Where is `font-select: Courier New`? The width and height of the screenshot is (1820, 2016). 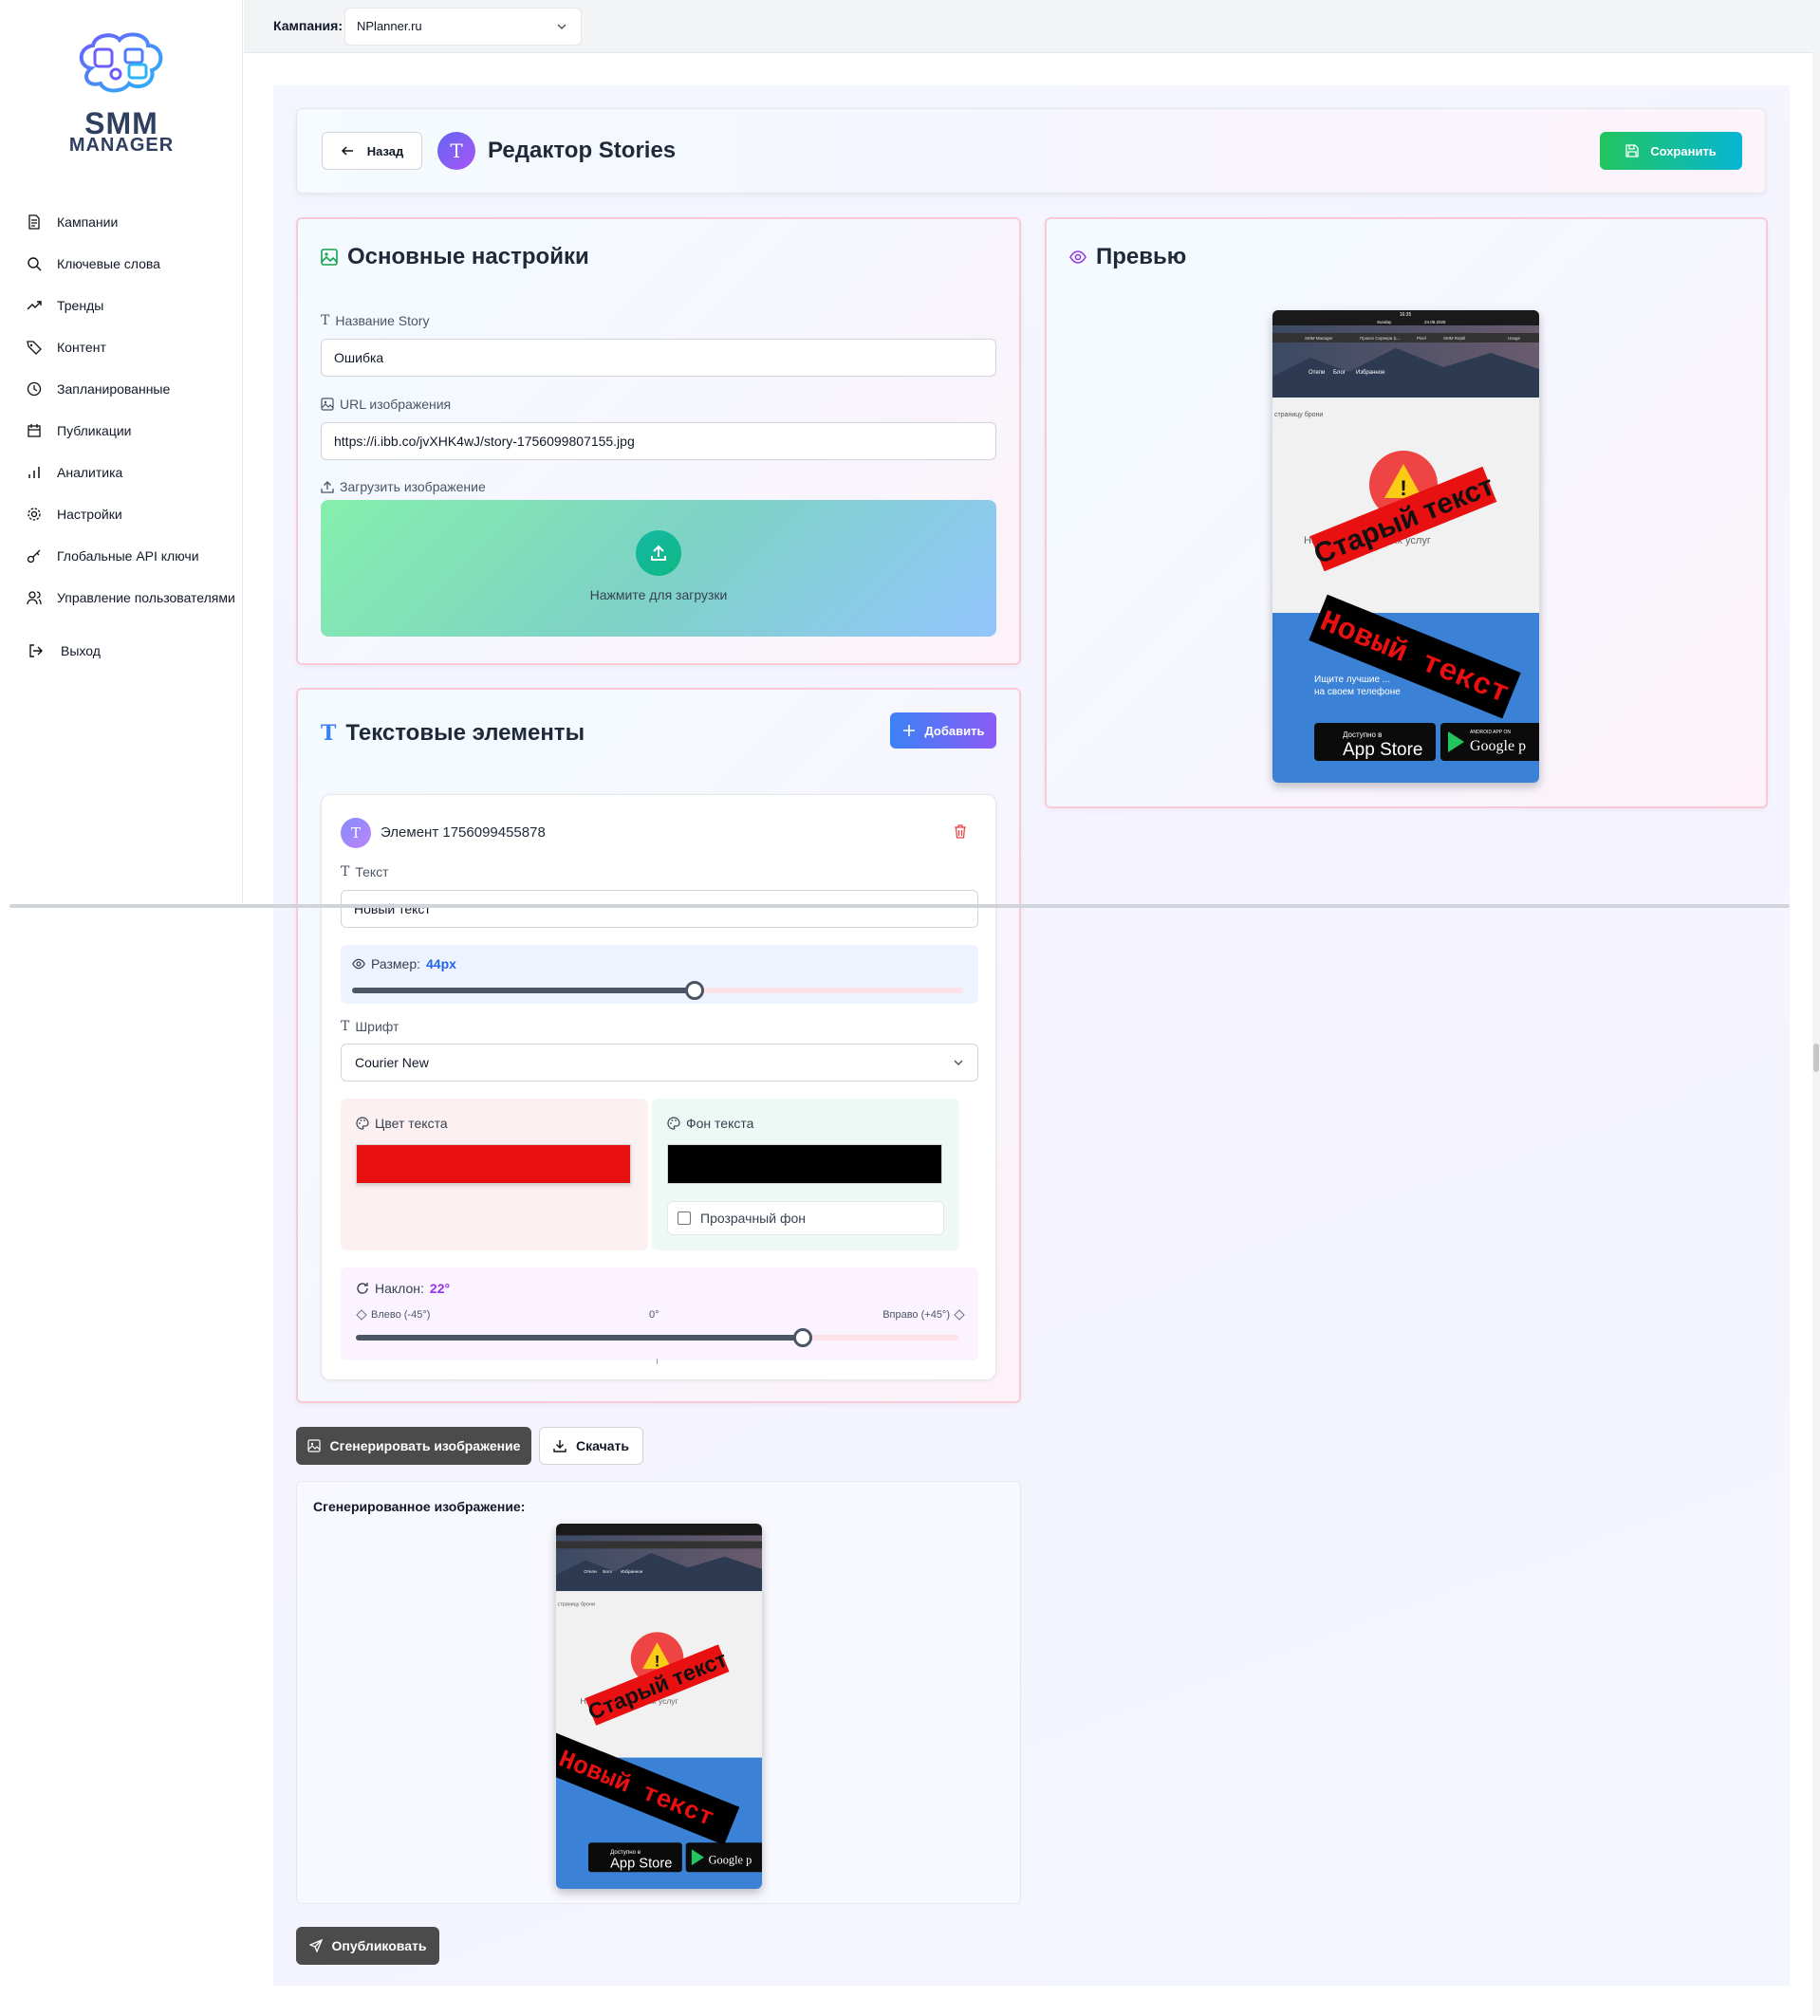 font-select: Courier New is located at coordinates (659, 1063).